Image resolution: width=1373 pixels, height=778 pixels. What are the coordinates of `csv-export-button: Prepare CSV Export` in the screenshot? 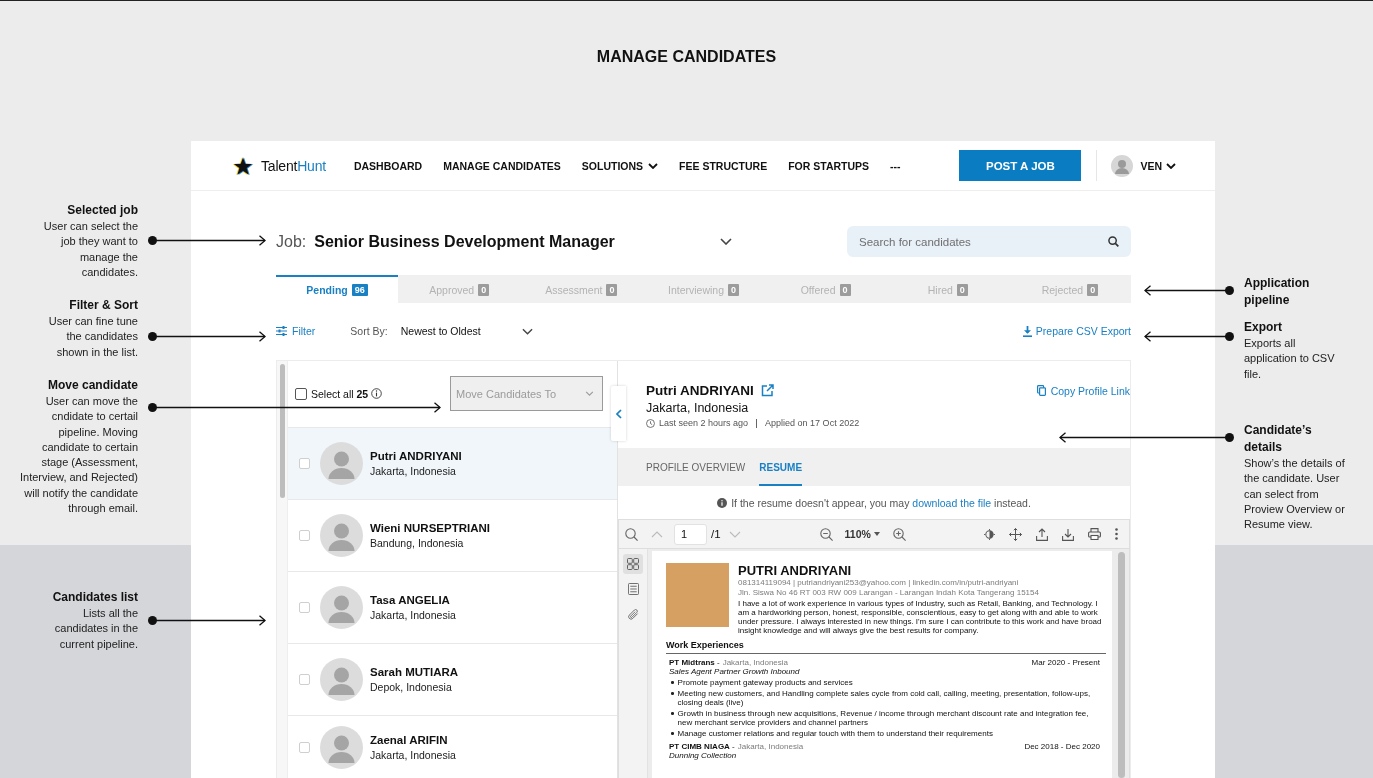 It's located at (1076, 331).